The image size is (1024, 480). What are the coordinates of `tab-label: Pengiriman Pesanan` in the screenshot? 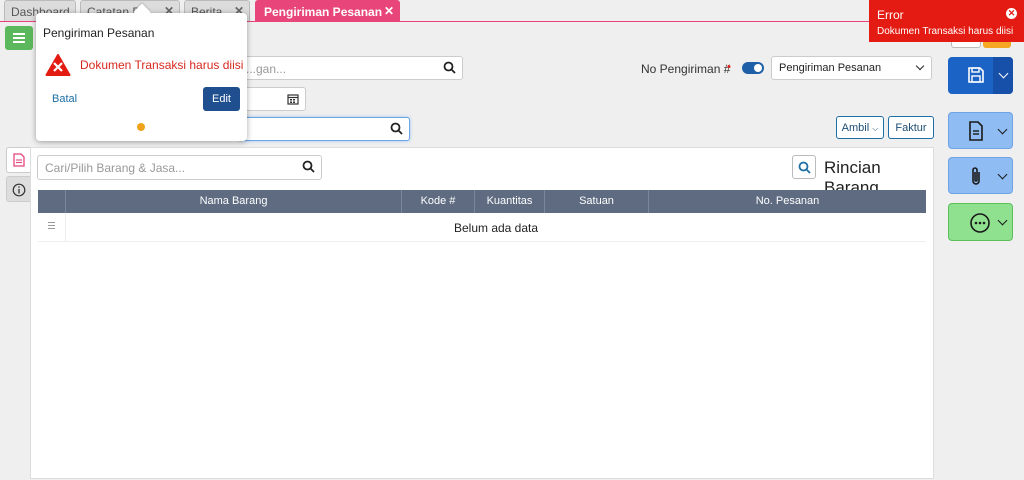 It's located at (323, 12).